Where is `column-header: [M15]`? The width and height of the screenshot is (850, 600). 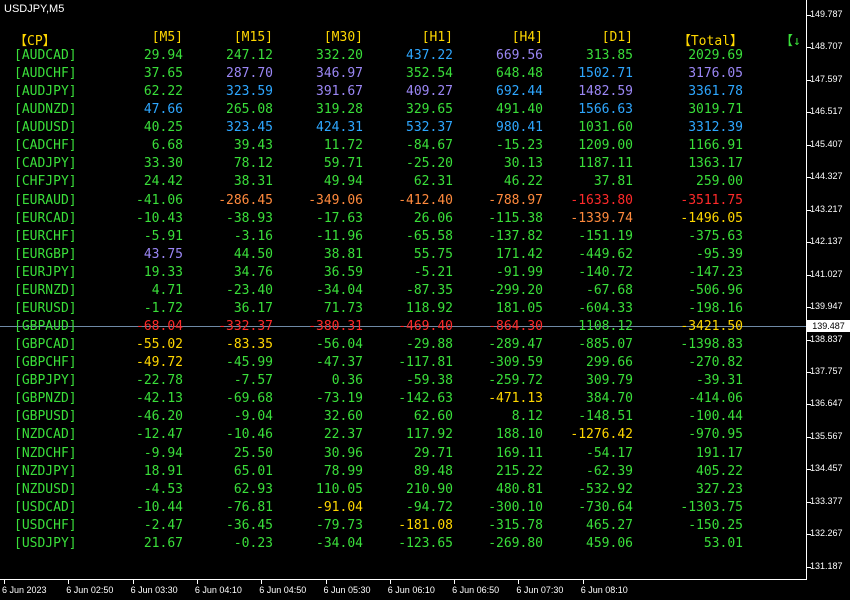 column-header: [M15] is located at coordinates (253, 37).